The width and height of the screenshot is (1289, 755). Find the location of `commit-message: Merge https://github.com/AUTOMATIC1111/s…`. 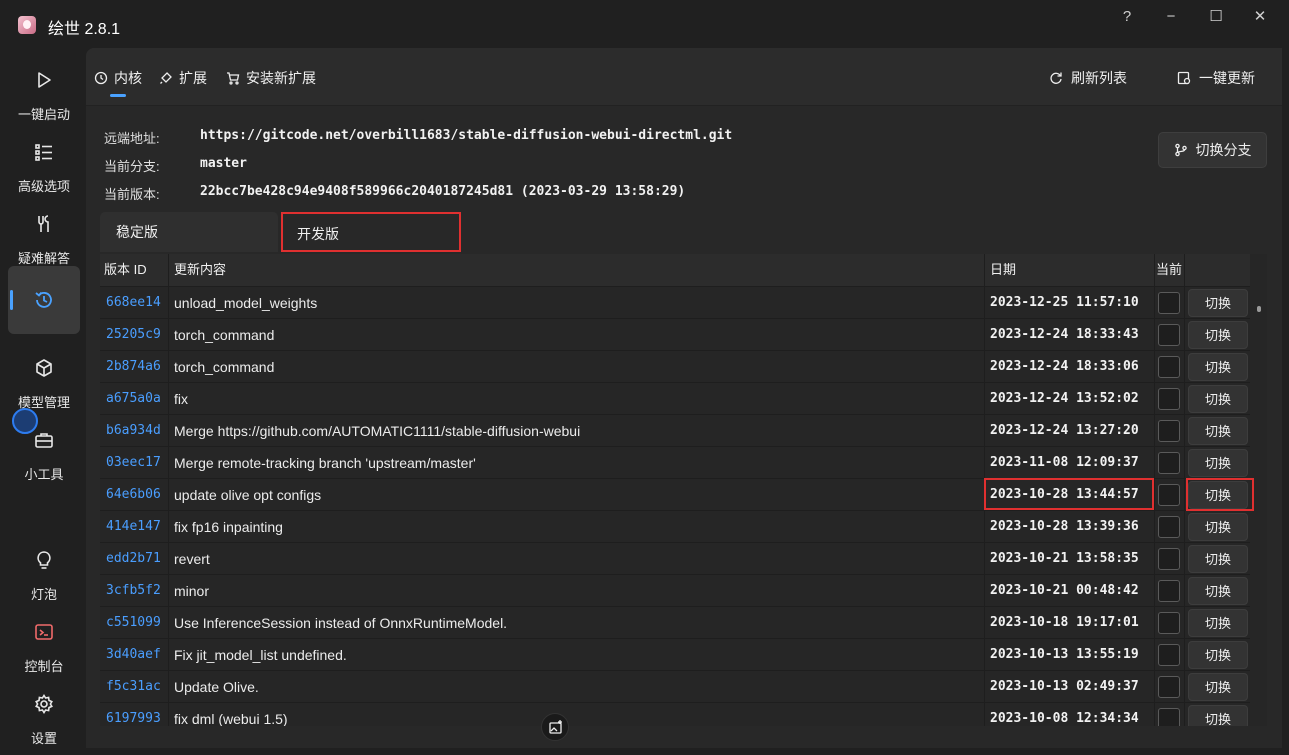

commit-message: Merge https://github.com/AUTOMATIC1111/s… is located at coordinates (377, 431).